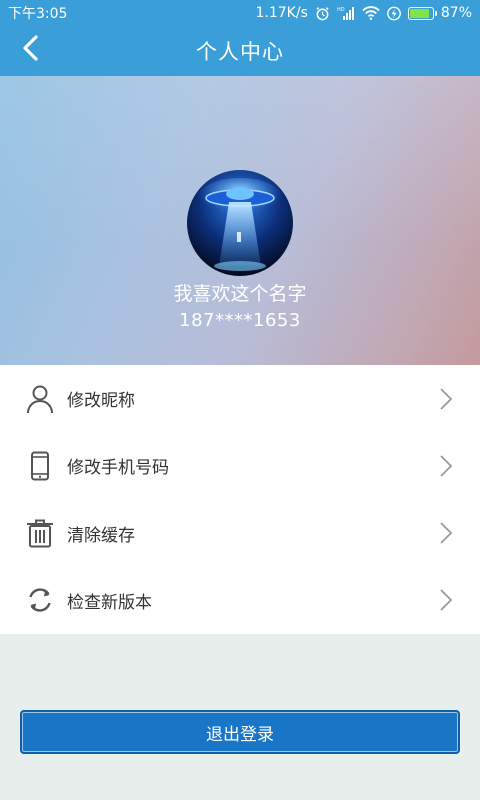  I want to click on trash-icon, so click(40, 533).